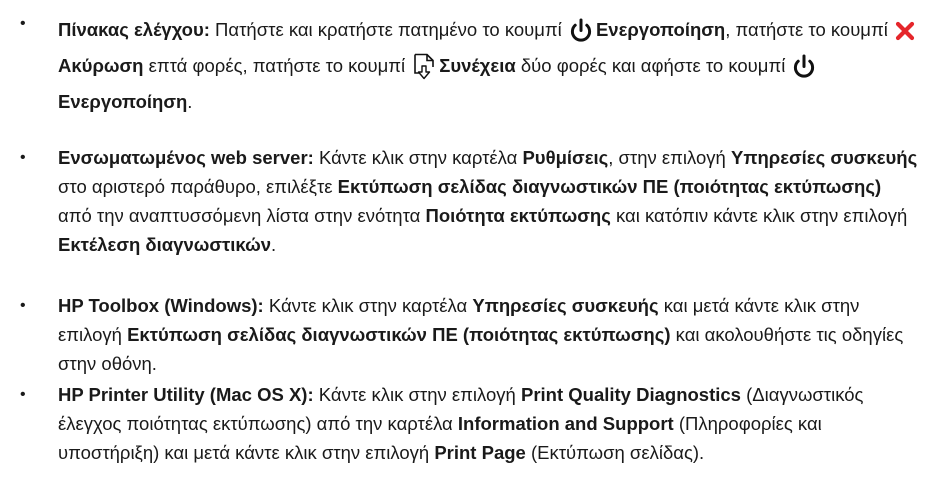 The height and width of the screenshot is (499, 925). I want to click on item-label: Ενσωματωμένος web server:, so click(186, 157).